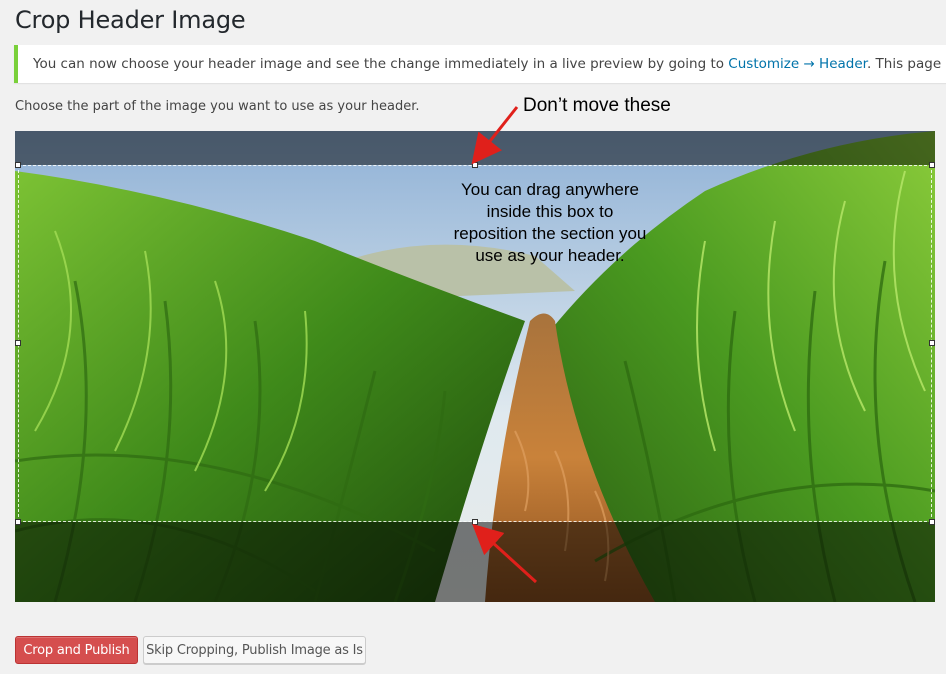  What do you see at coordinates (18, 522) in the screenshot?
I see `crop-handle-bottom-left` at bounding box center [18, 522].